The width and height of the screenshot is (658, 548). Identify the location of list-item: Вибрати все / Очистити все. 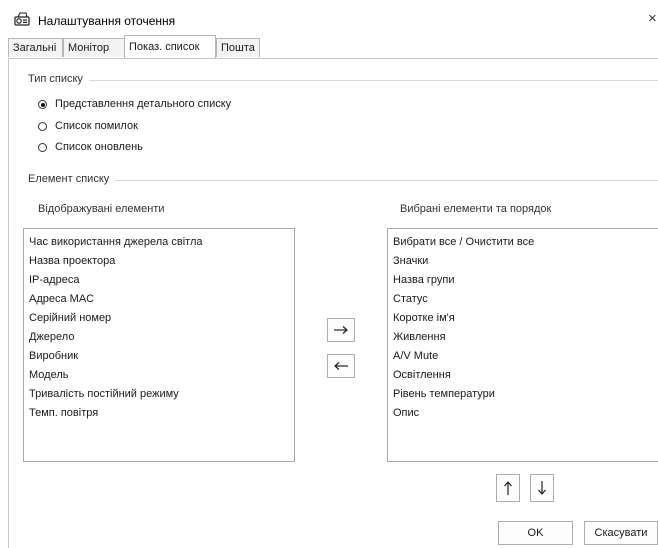
(523, 242).